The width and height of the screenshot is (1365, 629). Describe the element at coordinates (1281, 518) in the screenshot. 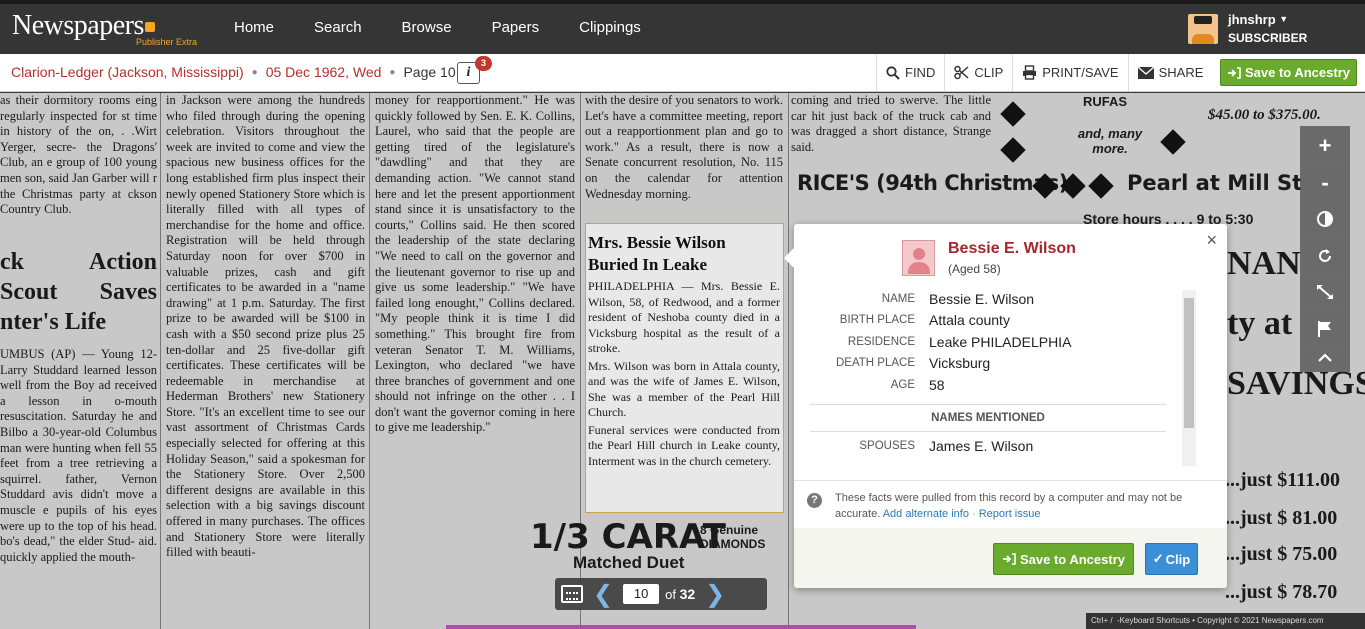

I see `ad-price: ...just $ 81.00` at that location.